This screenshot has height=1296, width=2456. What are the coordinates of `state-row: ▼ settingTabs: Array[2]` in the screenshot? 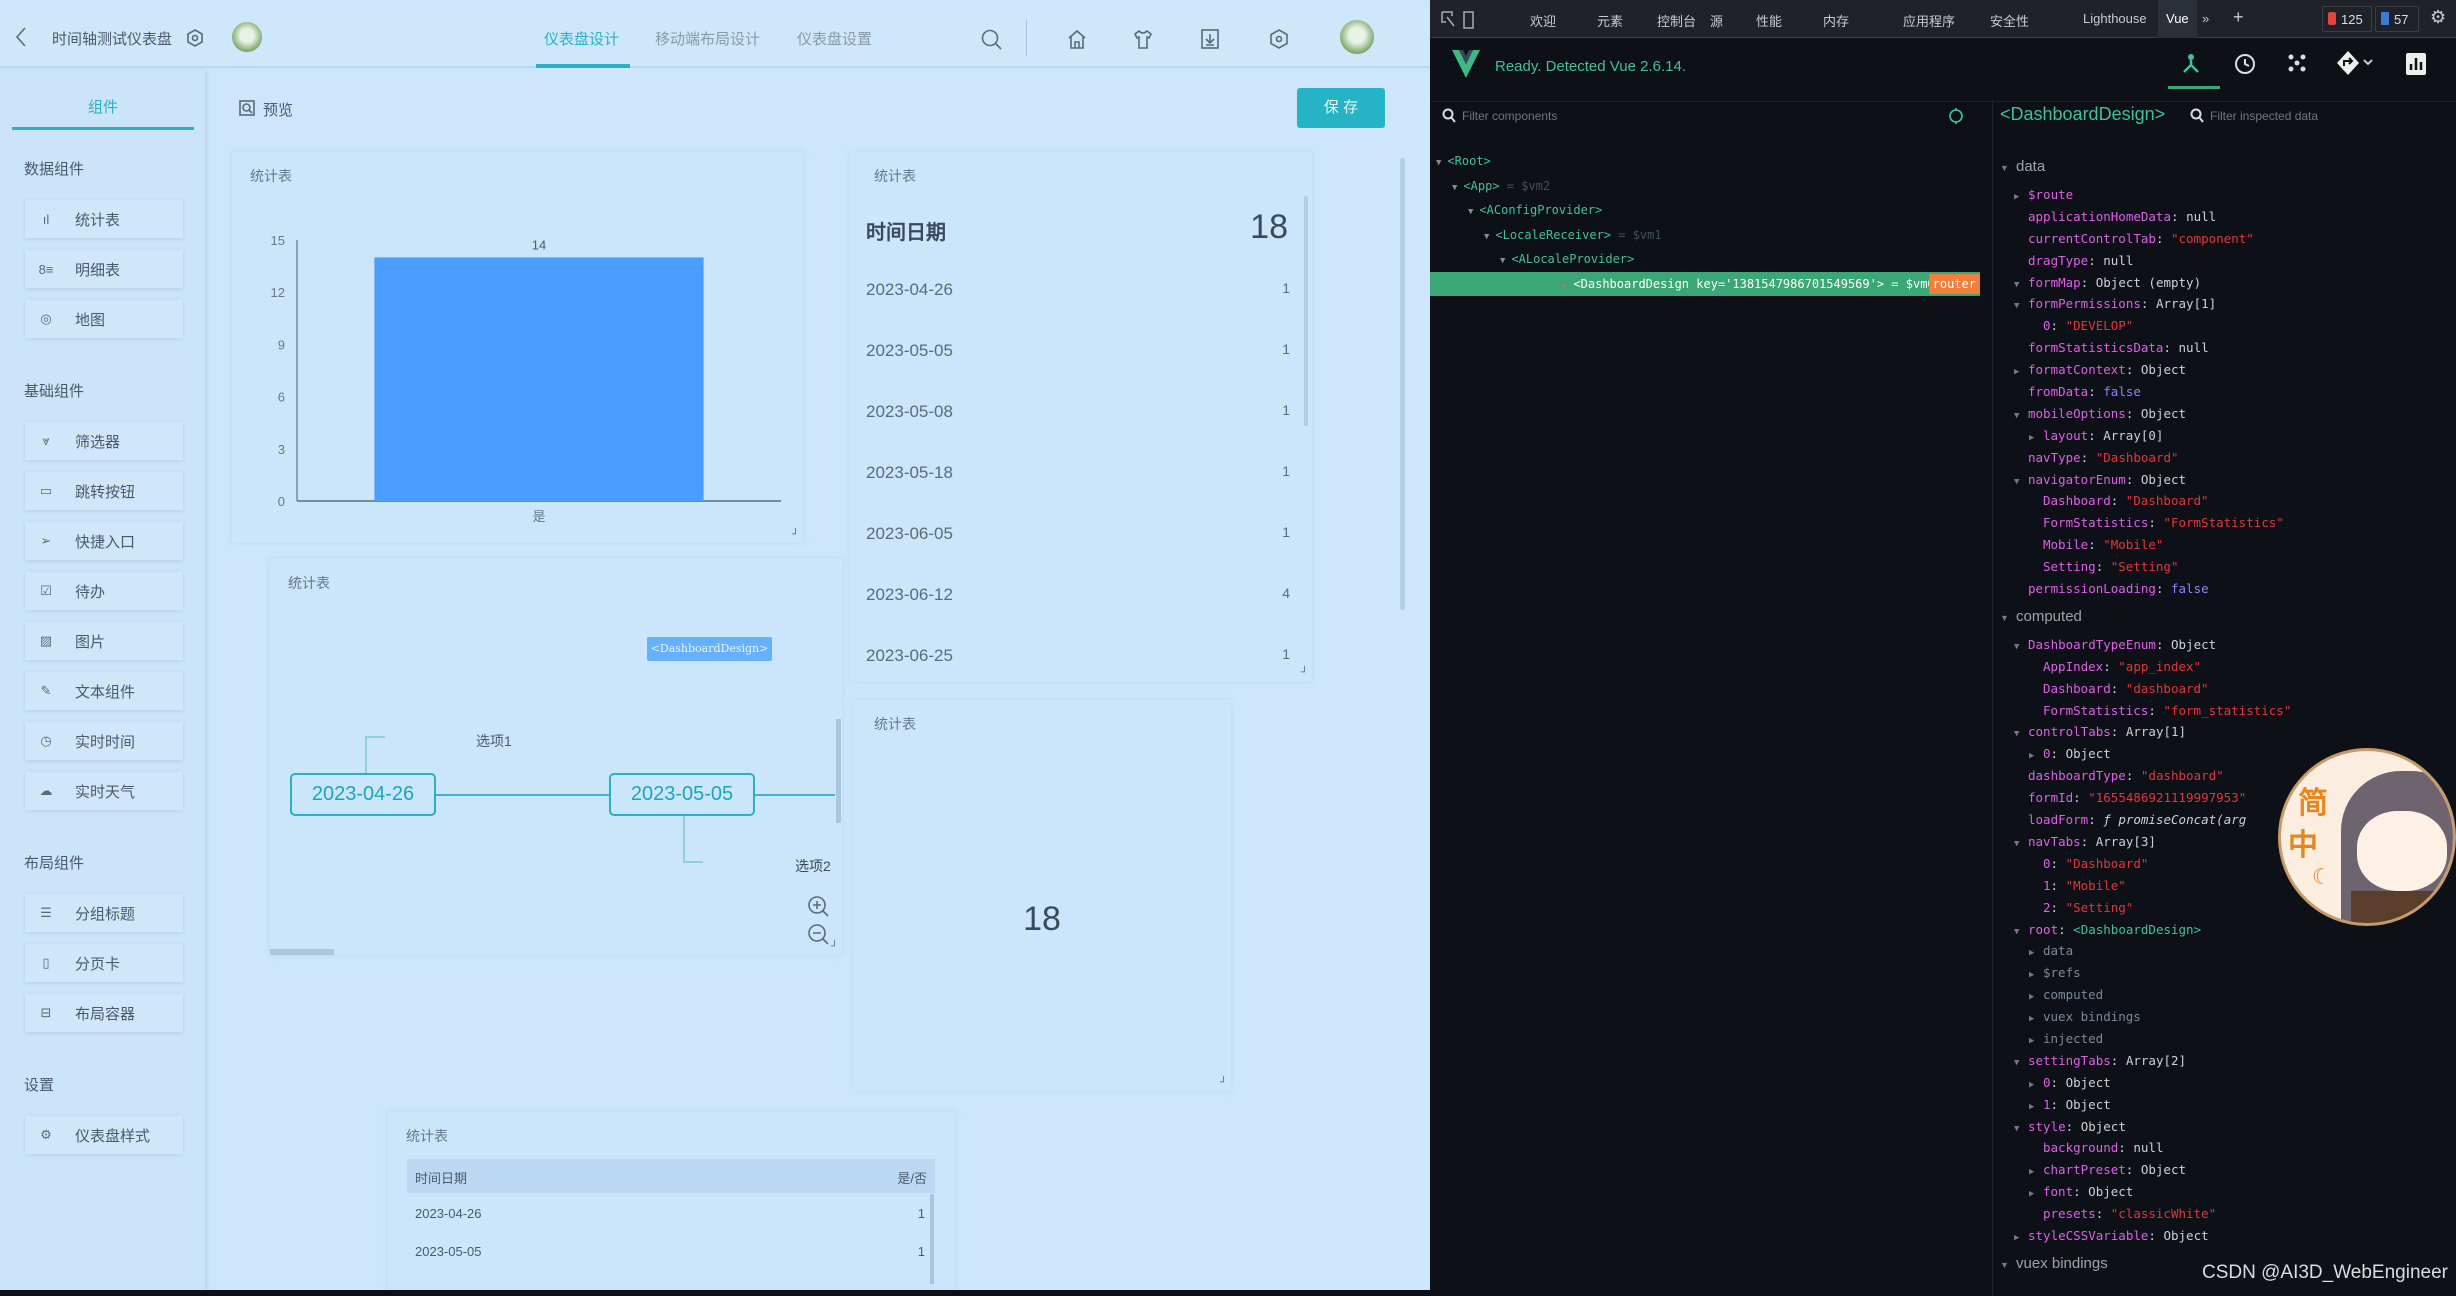 It's located at (2228, 1061).